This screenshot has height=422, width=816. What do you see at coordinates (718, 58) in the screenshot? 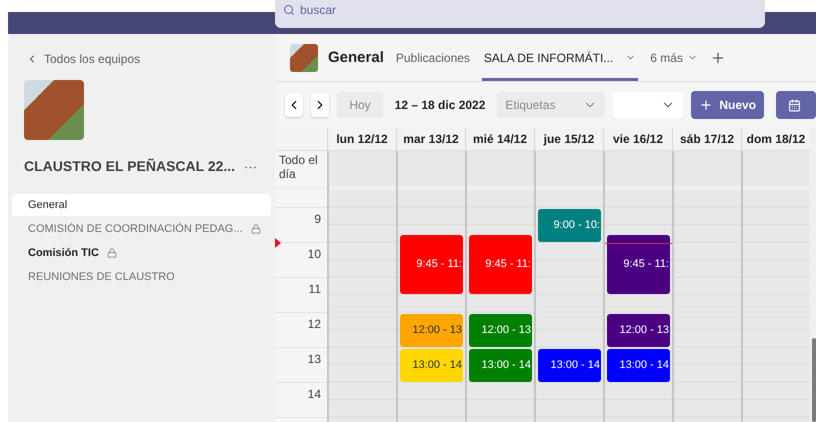
I see `add-tab-icon` at bounding box center [718, 58].